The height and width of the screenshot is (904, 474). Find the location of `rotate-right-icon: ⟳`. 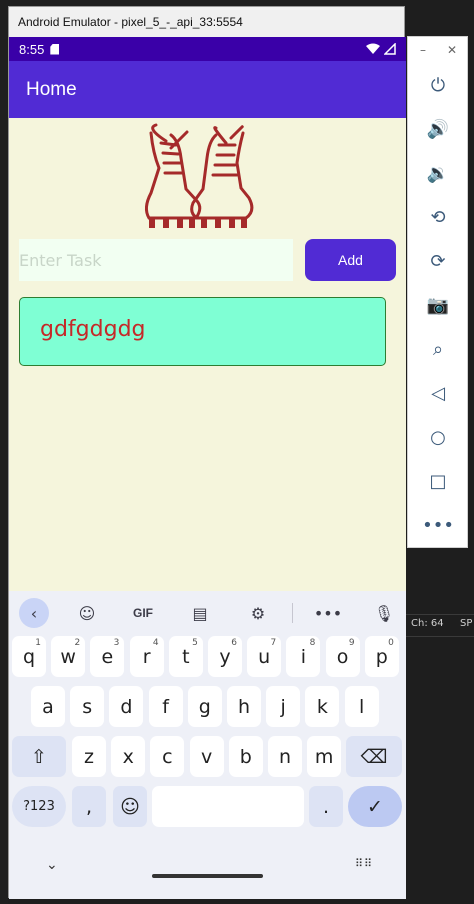

rotate-right-icon: ⟳ is located at coordinates (438, 261).